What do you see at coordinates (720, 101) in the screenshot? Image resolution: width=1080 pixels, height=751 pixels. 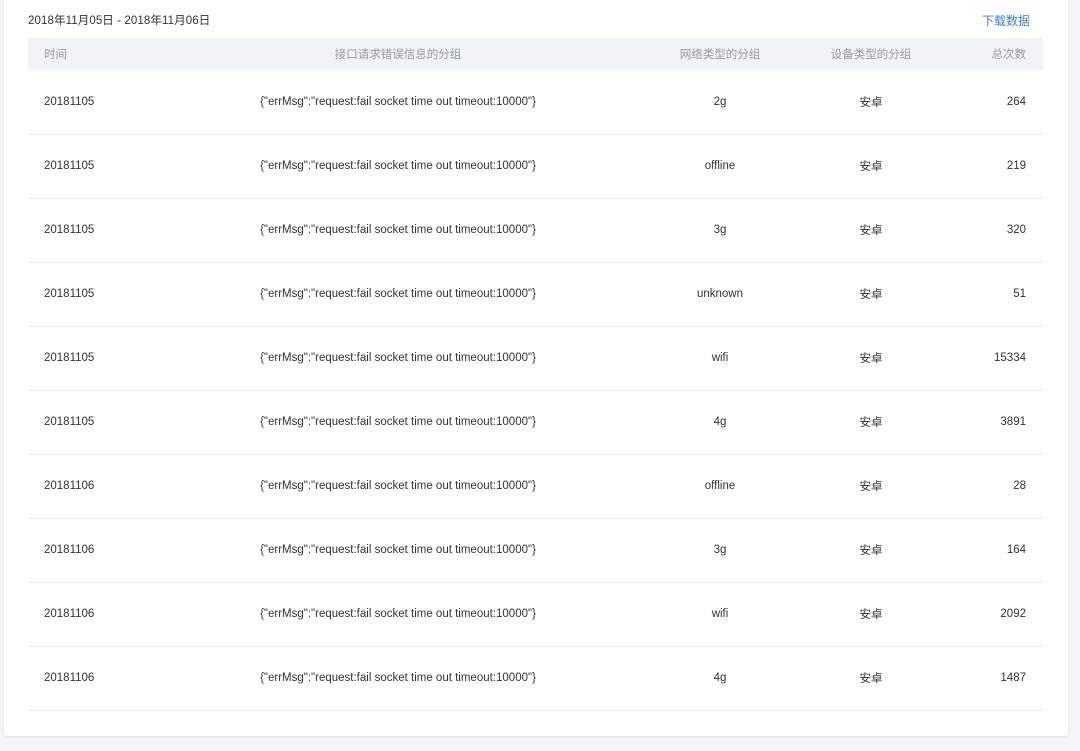 I see `cell-network-type: 2g` at bounding box center [720, 101].